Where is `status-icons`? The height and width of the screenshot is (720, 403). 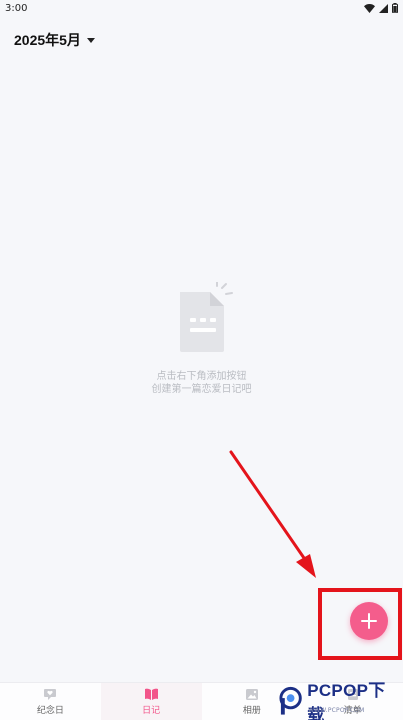
status-icons is located at coordinates (381, 8).